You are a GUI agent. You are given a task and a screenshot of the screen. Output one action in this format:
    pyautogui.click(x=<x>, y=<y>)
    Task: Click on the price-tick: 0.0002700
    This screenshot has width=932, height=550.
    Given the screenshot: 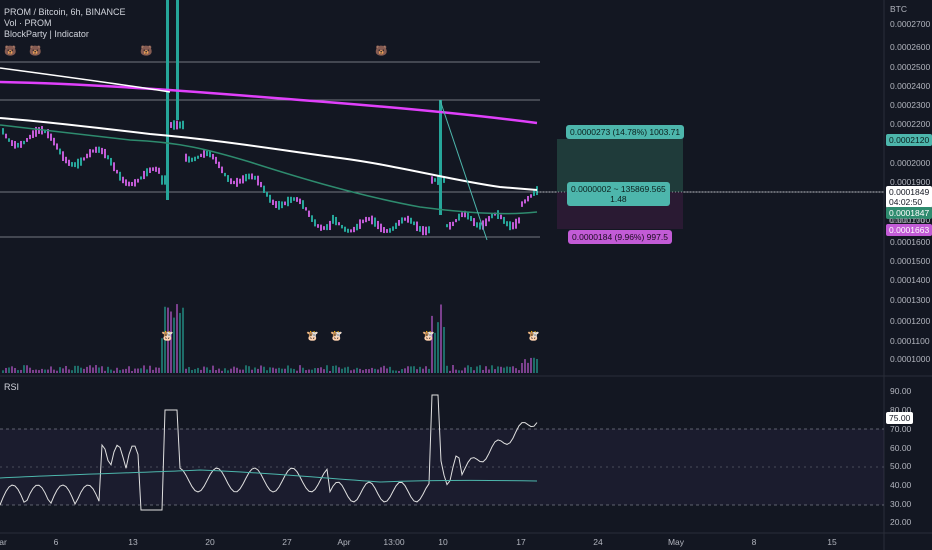 What is the action you would take?
    pyautogui.click(x=910, y=24)
    